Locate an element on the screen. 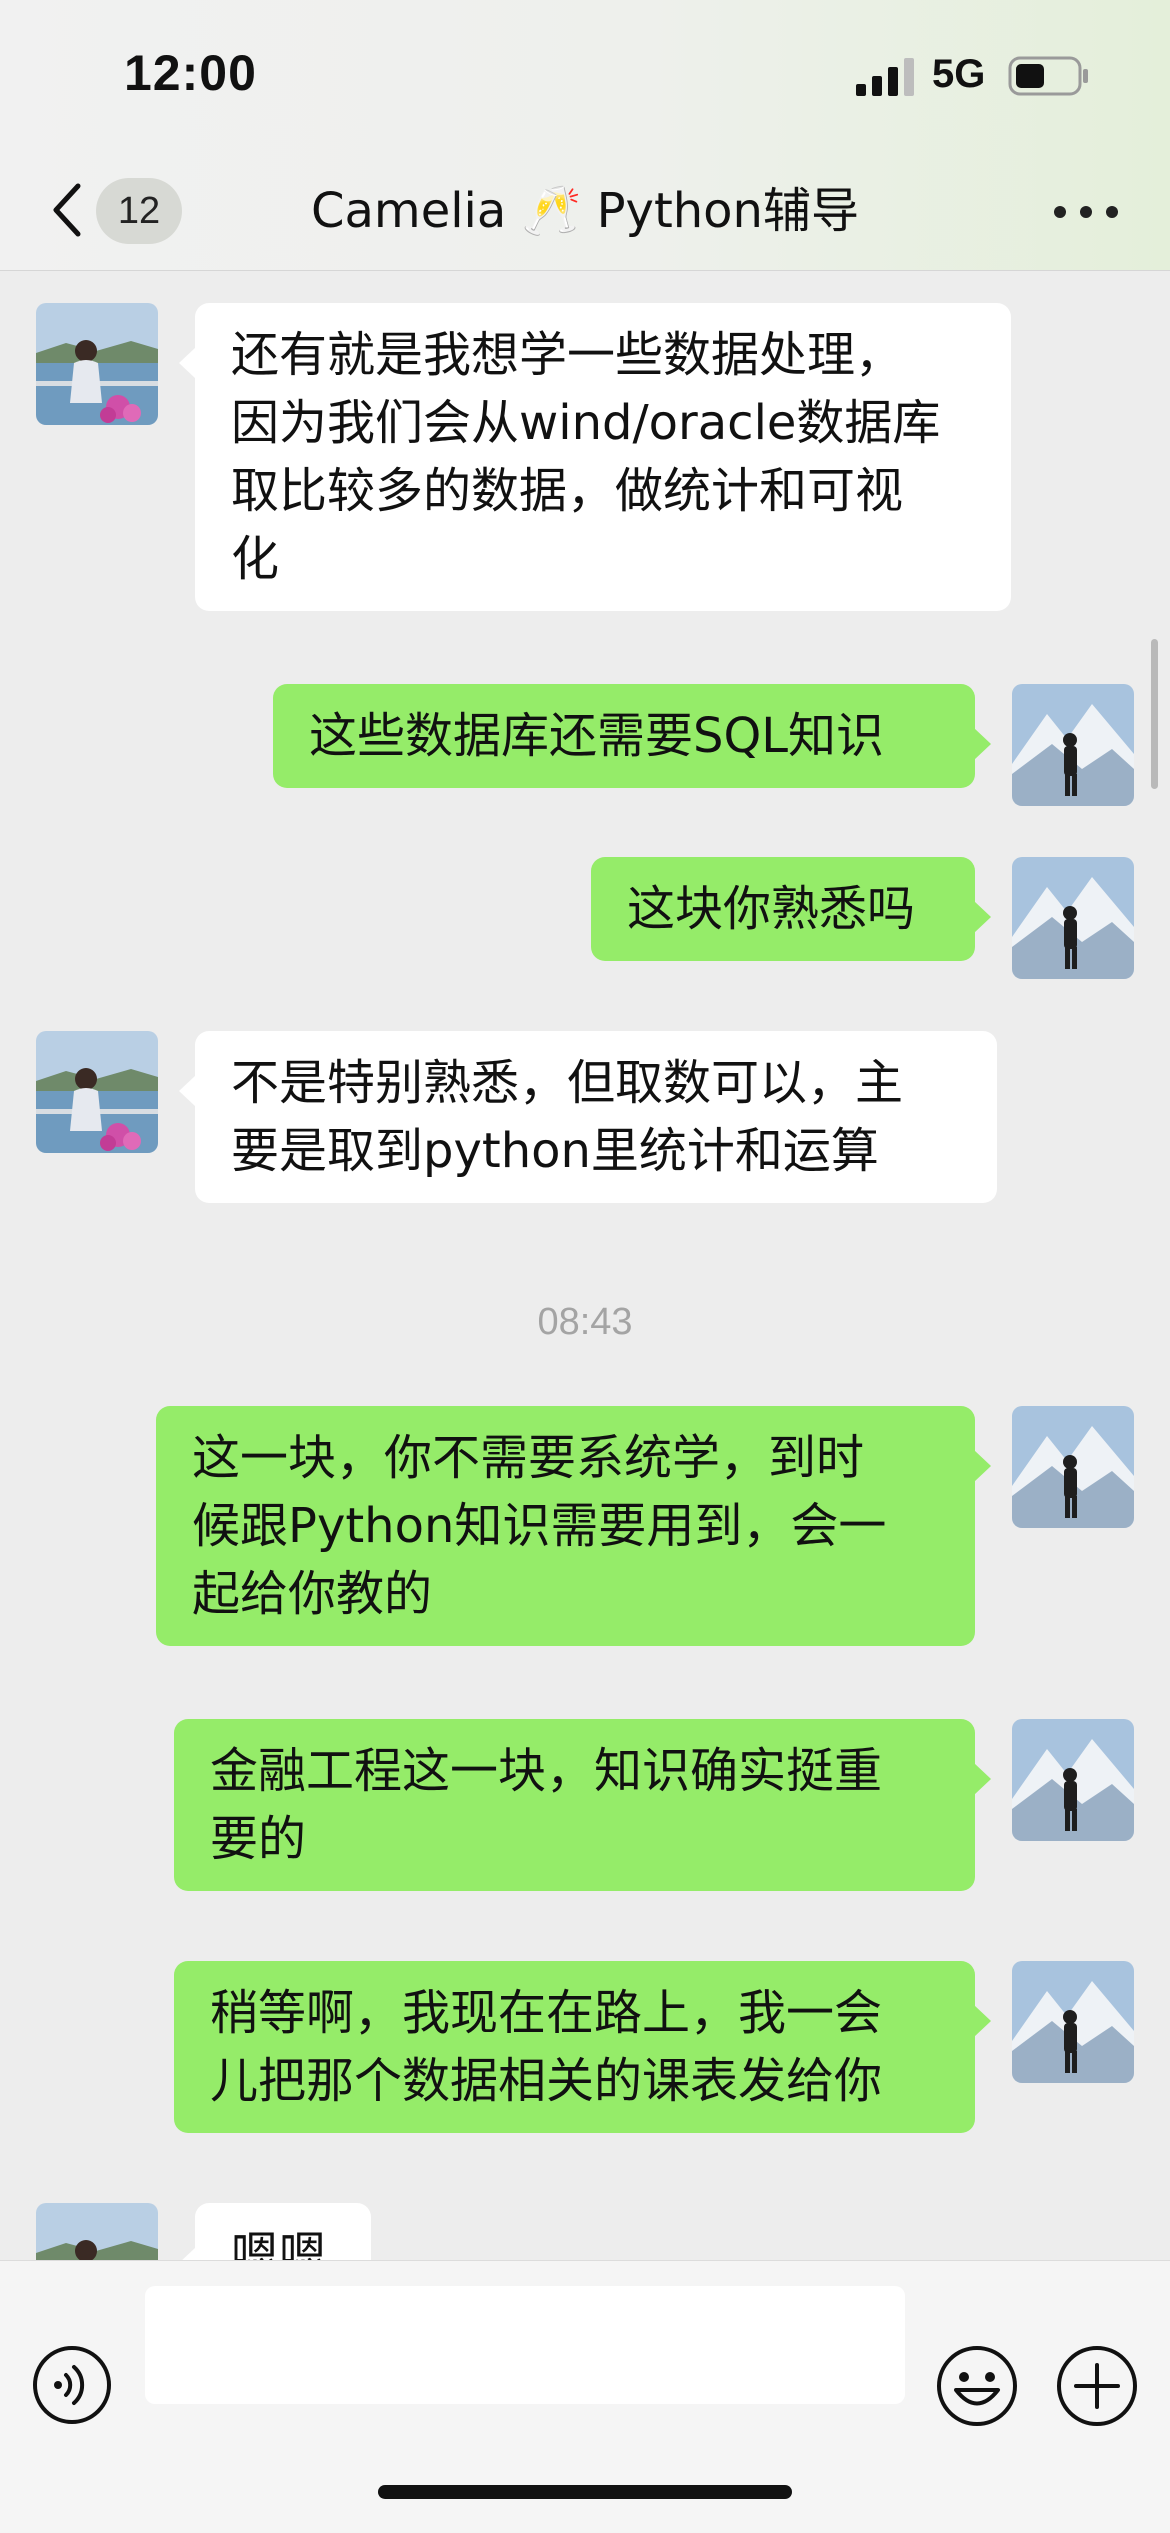 This screenshot has height=2533, width=1170. message-bubble-self: 稍等啊，我现在在路上，我一会 儿把那个数据相关的课表发给你 is located at coordinates (582, 2047).